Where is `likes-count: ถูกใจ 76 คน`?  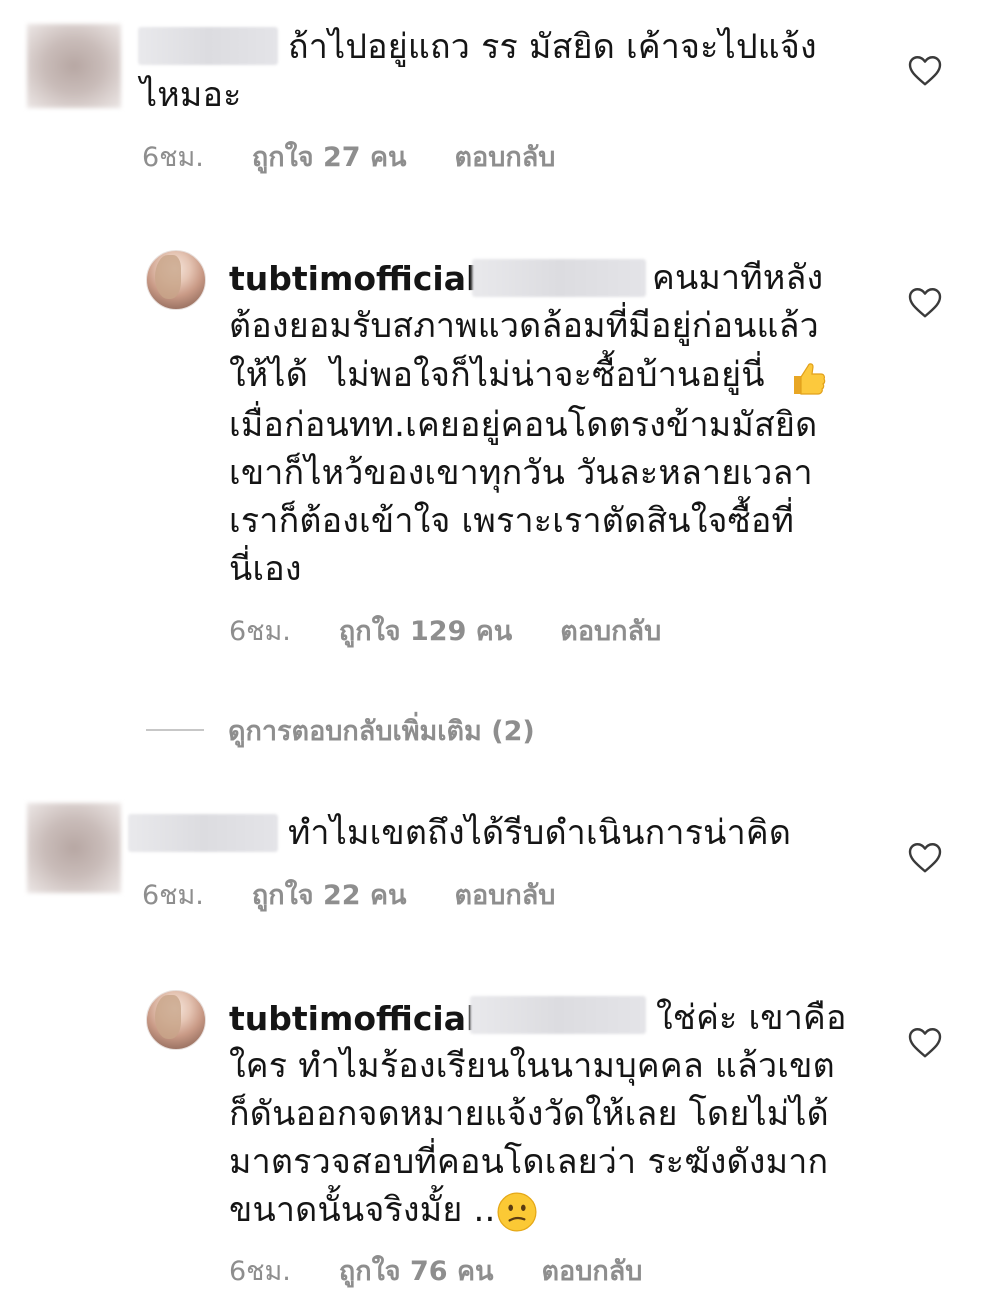
likes-count: ถูกใจ 76 คน is located at coordinates (416, 1272).